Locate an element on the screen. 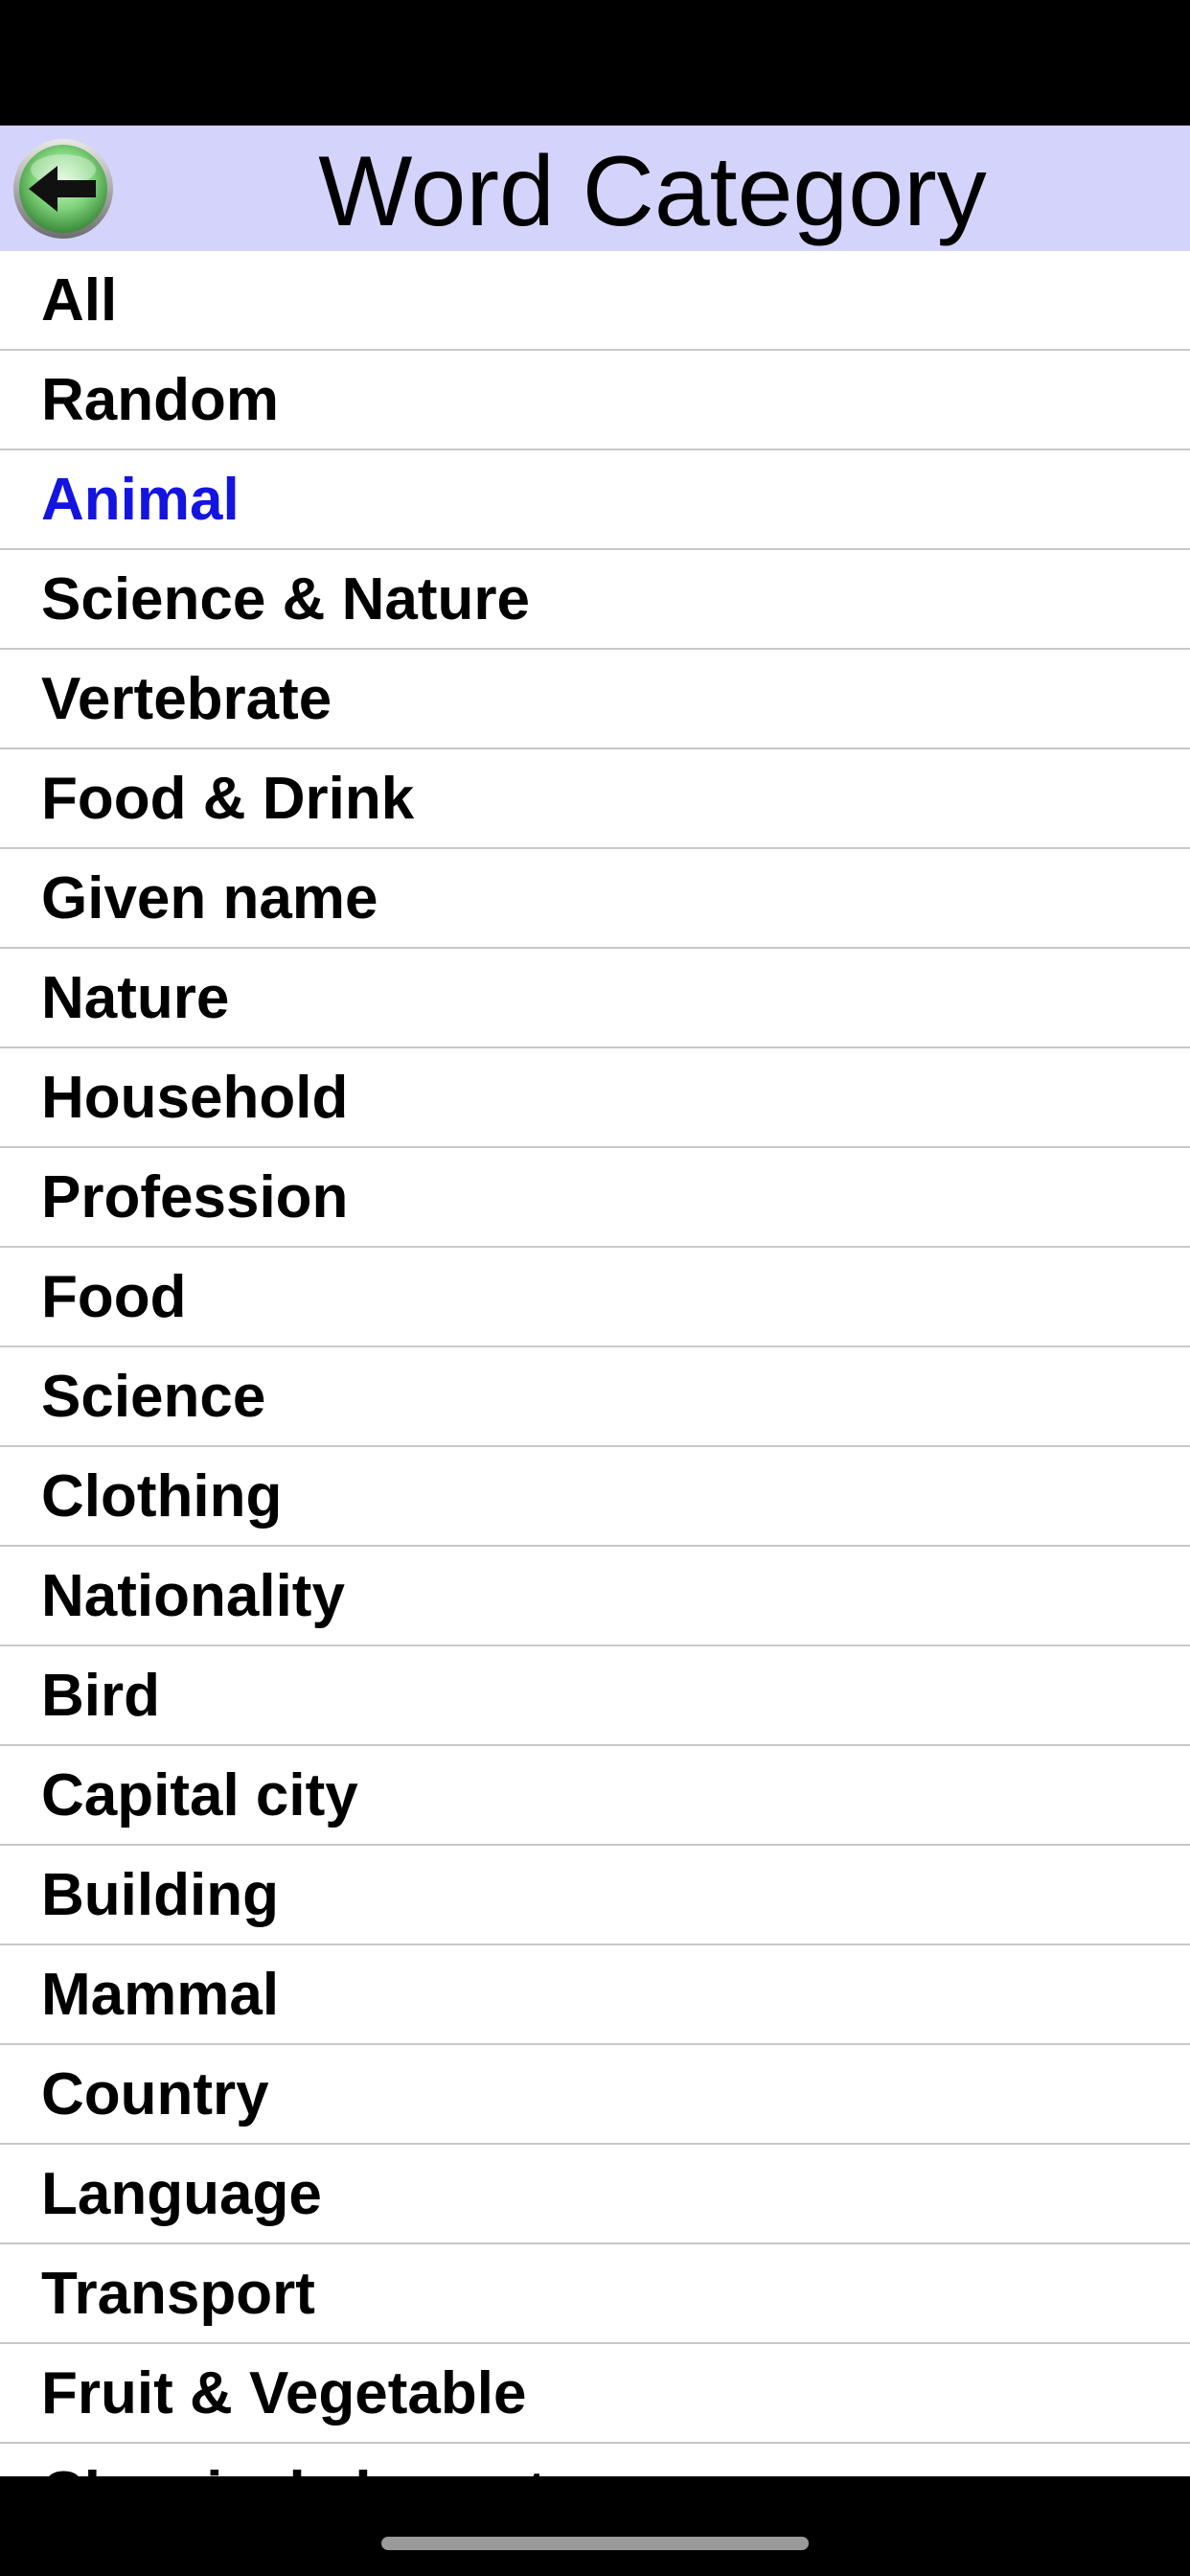  home-indicator is located at coordinates (595, 2543).